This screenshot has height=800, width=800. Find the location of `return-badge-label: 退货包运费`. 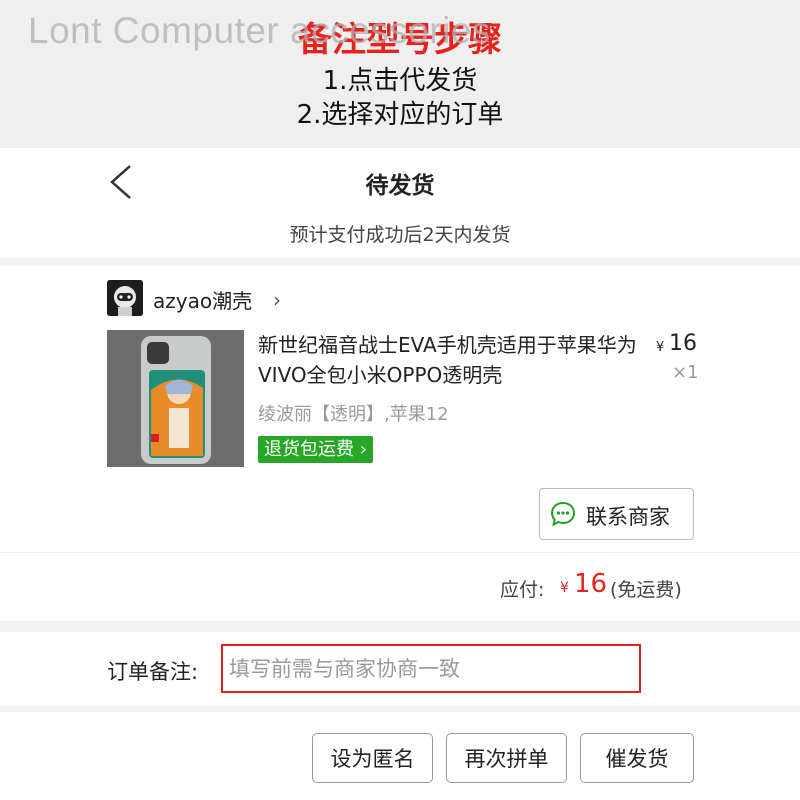

return-badge-label: 退货包运费 is located at coordinates (309, 449).